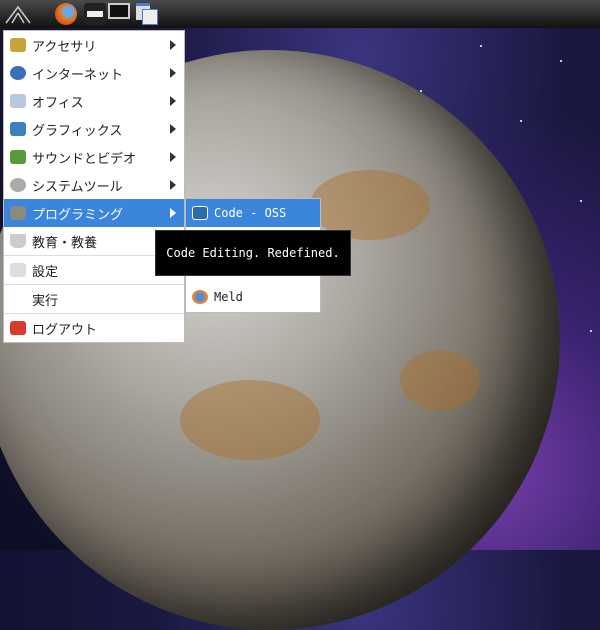 The image size is (600, 630). I want to click on menu-item-graphics: グラフィックス, so click(94, 129).